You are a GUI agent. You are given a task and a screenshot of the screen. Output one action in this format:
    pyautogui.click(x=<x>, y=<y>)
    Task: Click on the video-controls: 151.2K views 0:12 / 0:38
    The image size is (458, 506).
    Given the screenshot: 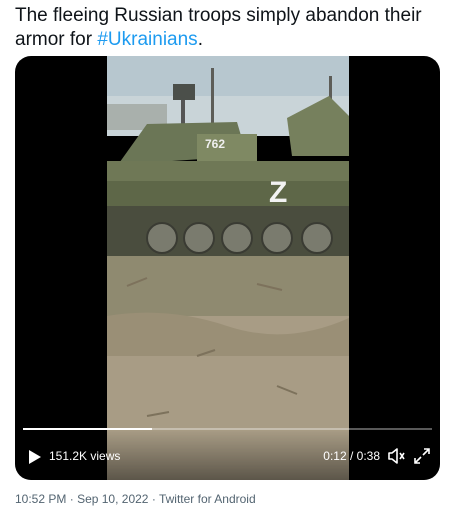 What is the action you would take?
    pyautogui.click(x=227, y=454)
    